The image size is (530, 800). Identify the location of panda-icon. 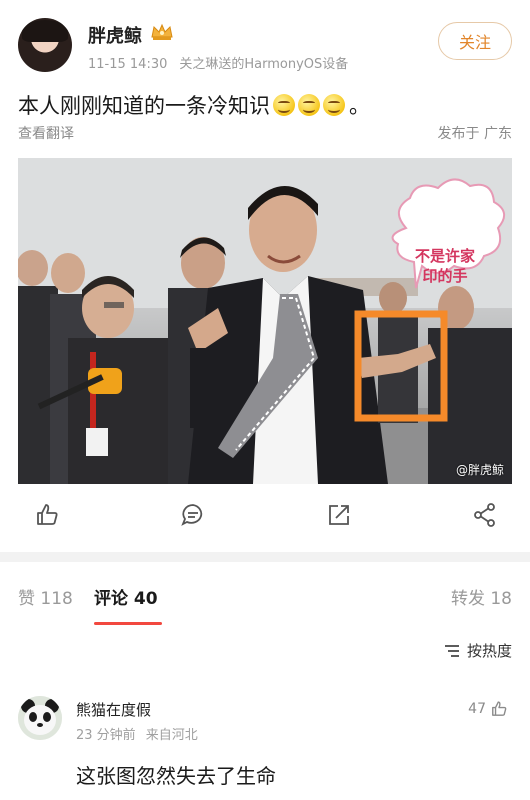
(40, 718).